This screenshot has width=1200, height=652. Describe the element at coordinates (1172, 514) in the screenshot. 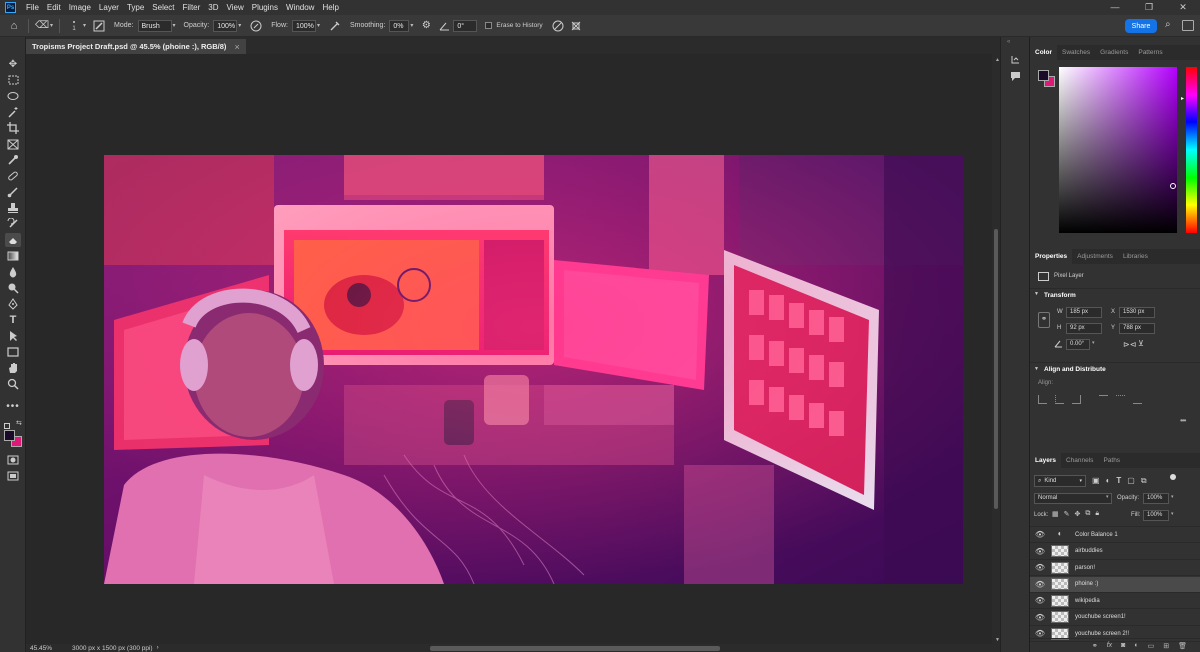

I see `fill-dropdown-icon: ▾` at that location.